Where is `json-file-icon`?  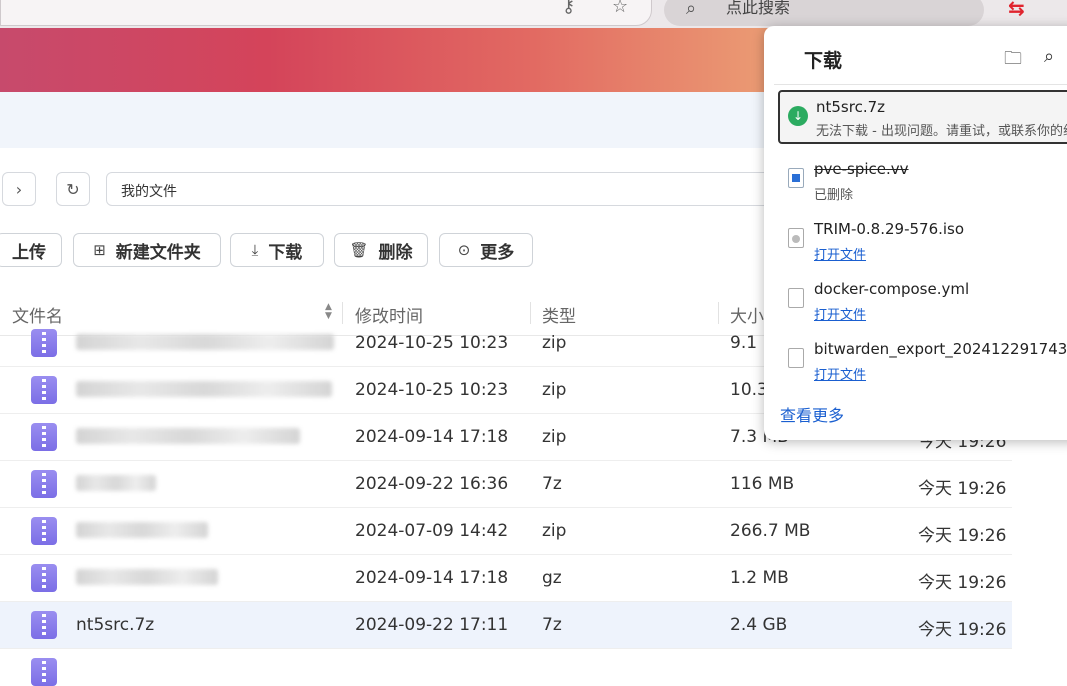 json-file-icon is located at coordinates (796, 358).